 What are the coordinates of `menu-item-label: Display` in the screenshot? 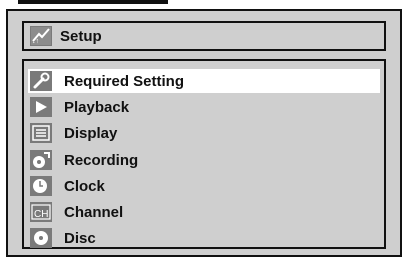 It's located at (91, 133).